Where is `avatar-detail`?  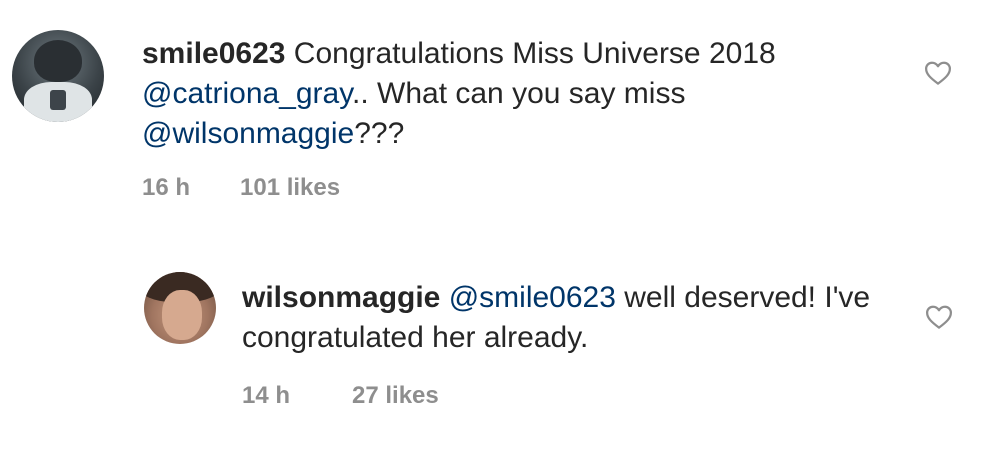
avatar-detail is located at coordinates (58, 100).